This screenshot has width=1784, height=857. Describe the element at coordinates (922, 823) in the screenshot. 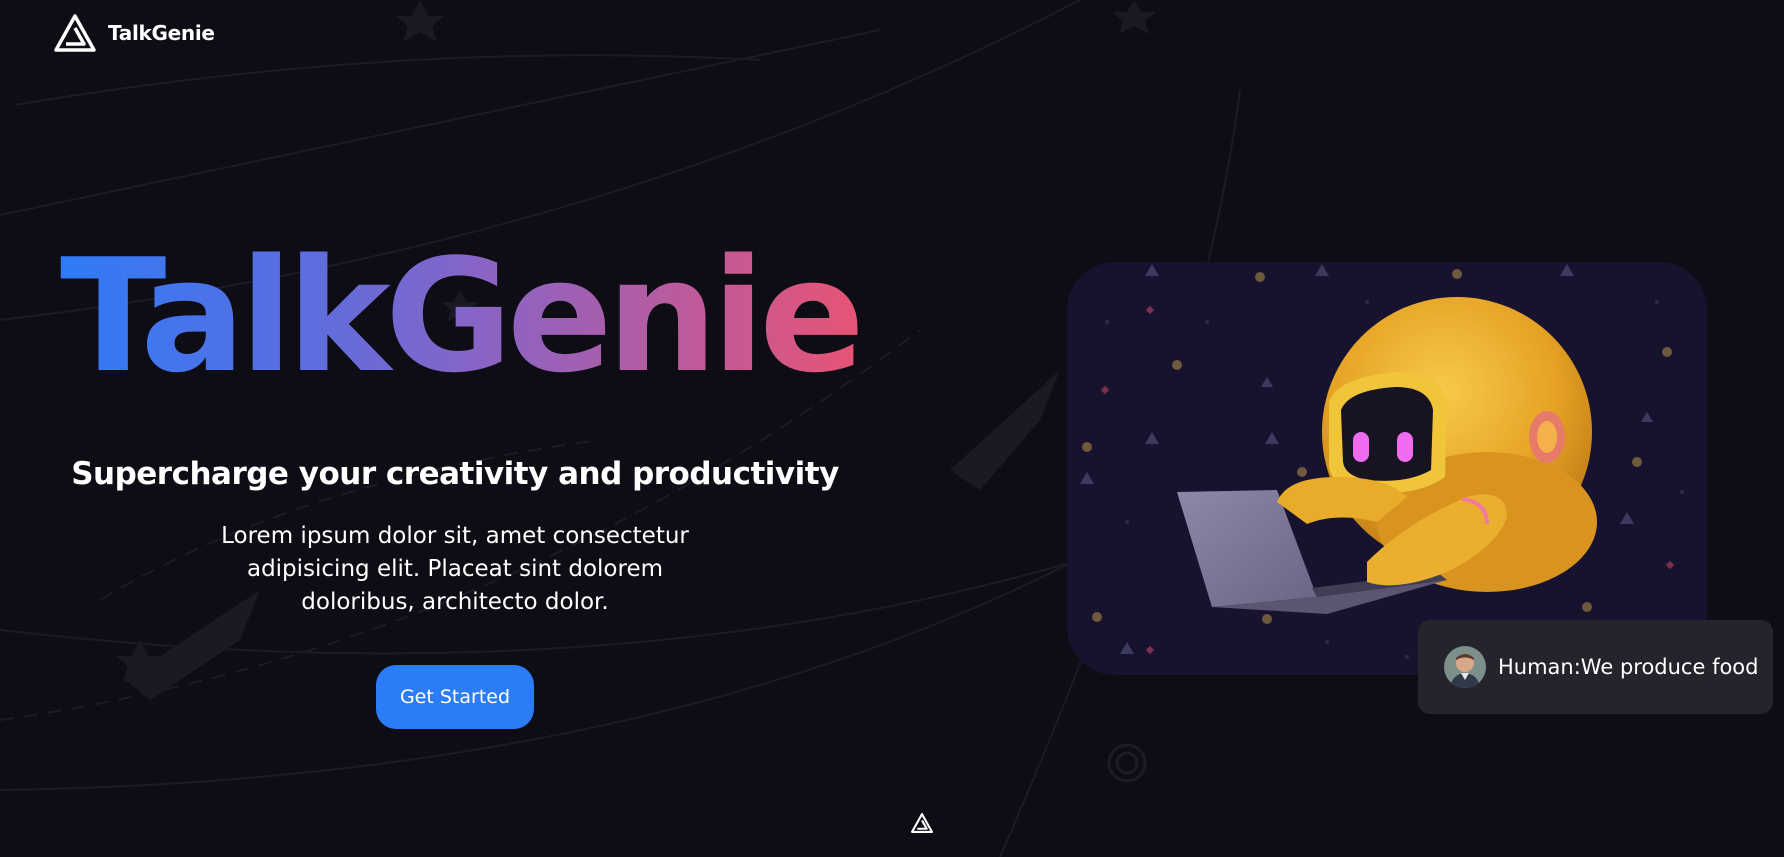

I see `footer-logo-icon` at that location.